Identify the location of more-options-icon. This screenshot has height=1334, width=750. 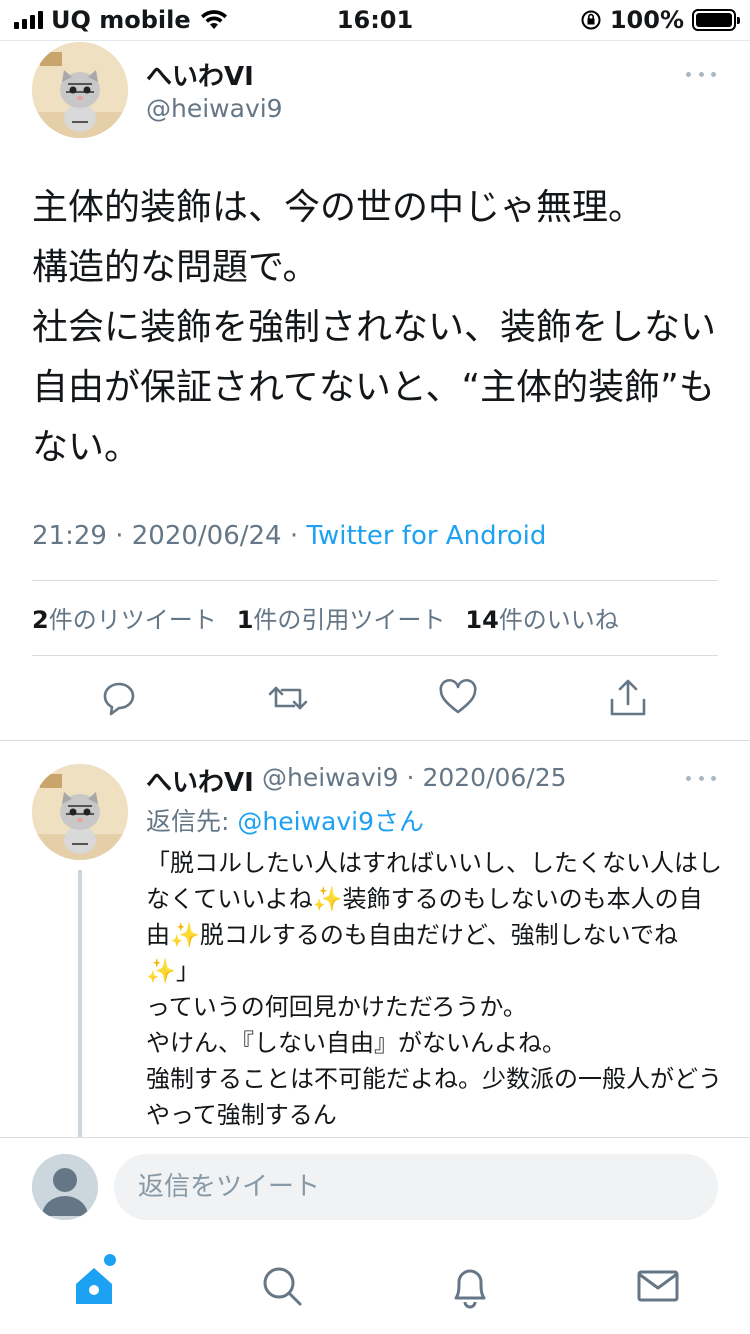
(701, 74).